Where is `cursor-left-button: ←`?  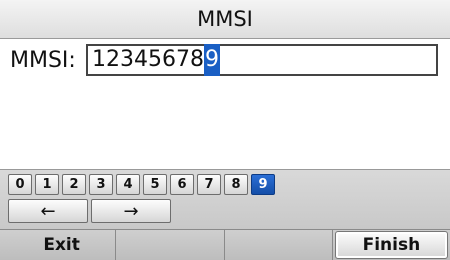 cursor-left-button: ← is located at coordinates (48, 211).